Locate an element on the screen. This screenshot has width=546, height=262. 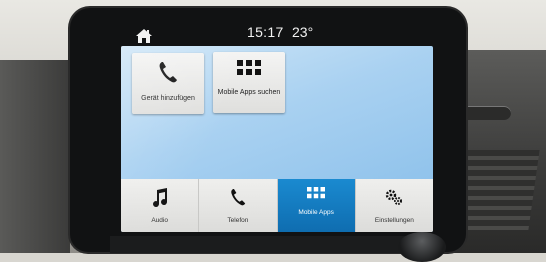
bezel-bottom is located at coordinates (270, 244).